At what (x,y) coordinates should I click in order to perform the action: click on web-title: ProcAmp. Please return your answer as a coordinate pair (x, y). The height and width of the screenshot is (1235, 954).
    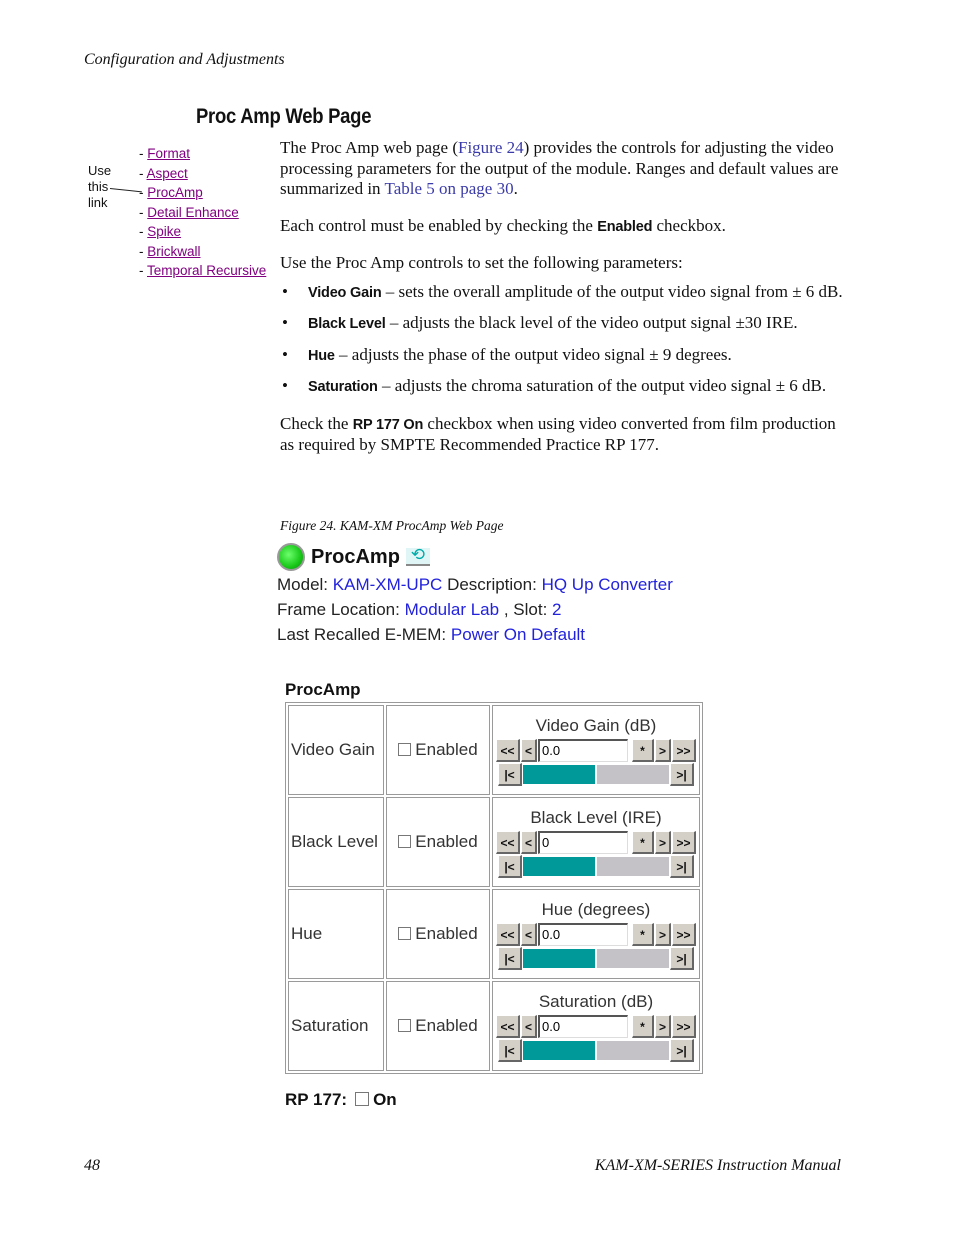
    Looking at the image, I should click on (355, 556).